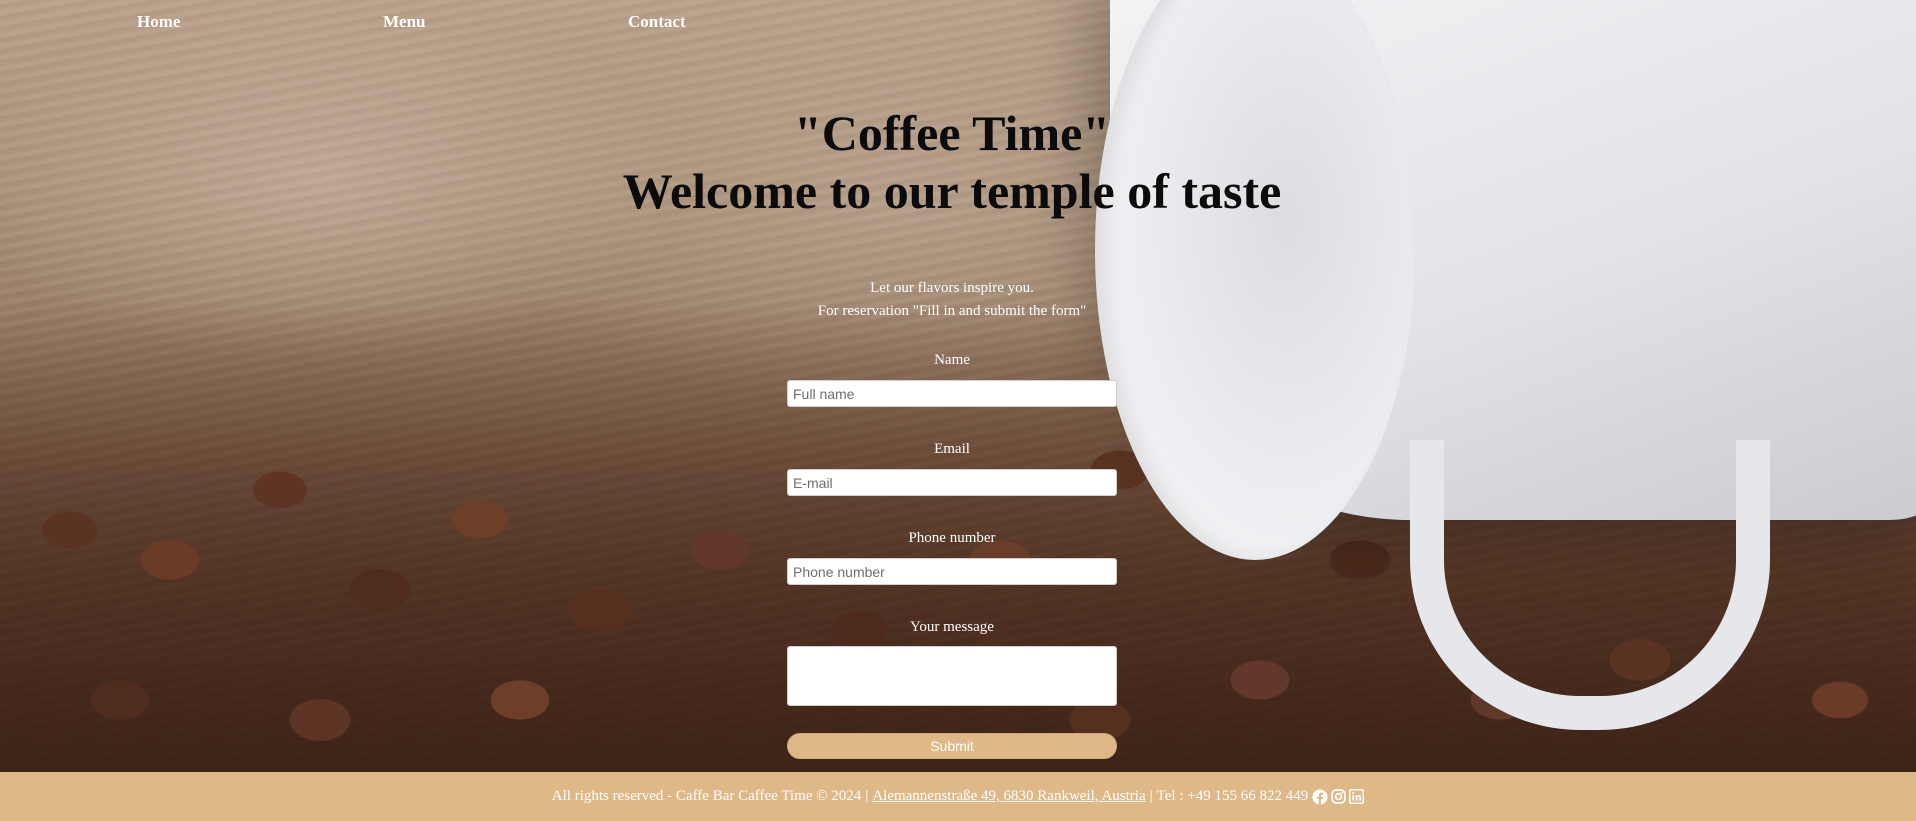 The width and height of the screenshot is (1916, 821). What do you see at coordinates (952, 746) in the screenshot?
I see `submit-button: Submit` at bounding box center [952, 746].